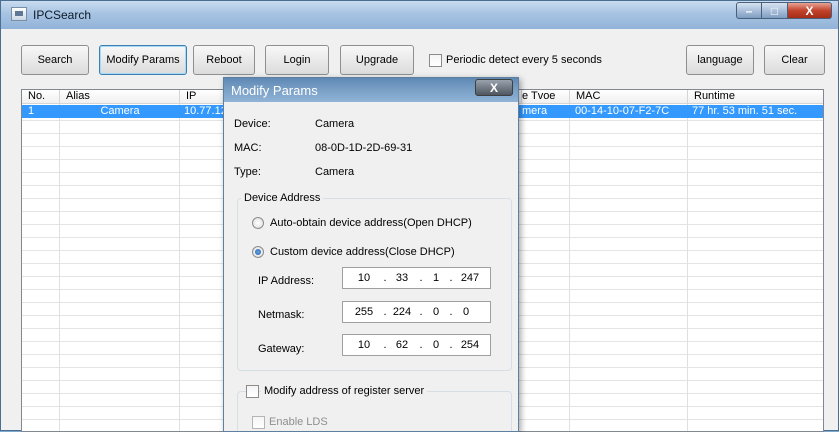 Image resolution: width=839 pixels, height=432 pixels. What do you see at coordinates (470, 345) in the screenshot?
I see `gateway-octet-4: 254` at bounding box center [470, 345].